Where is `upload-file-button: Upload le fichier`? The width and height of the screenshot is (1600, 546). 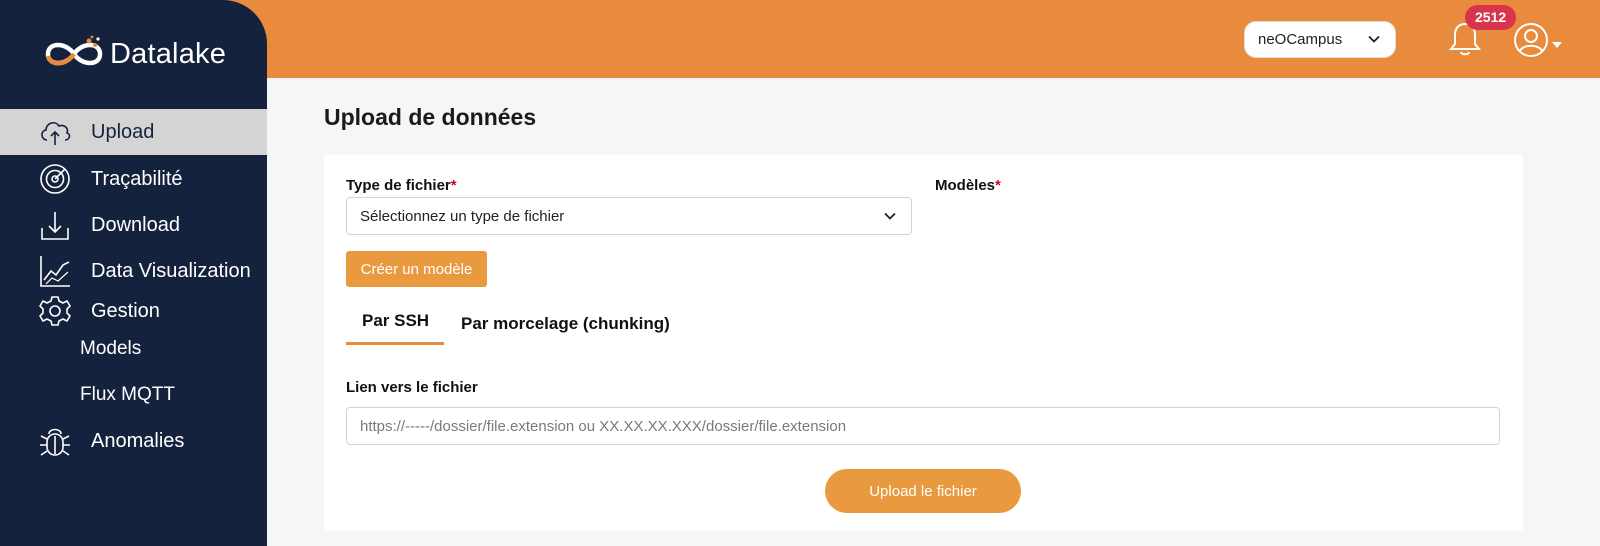
upload-file-button: Upload le fichier is located at coordinates (923, 491).